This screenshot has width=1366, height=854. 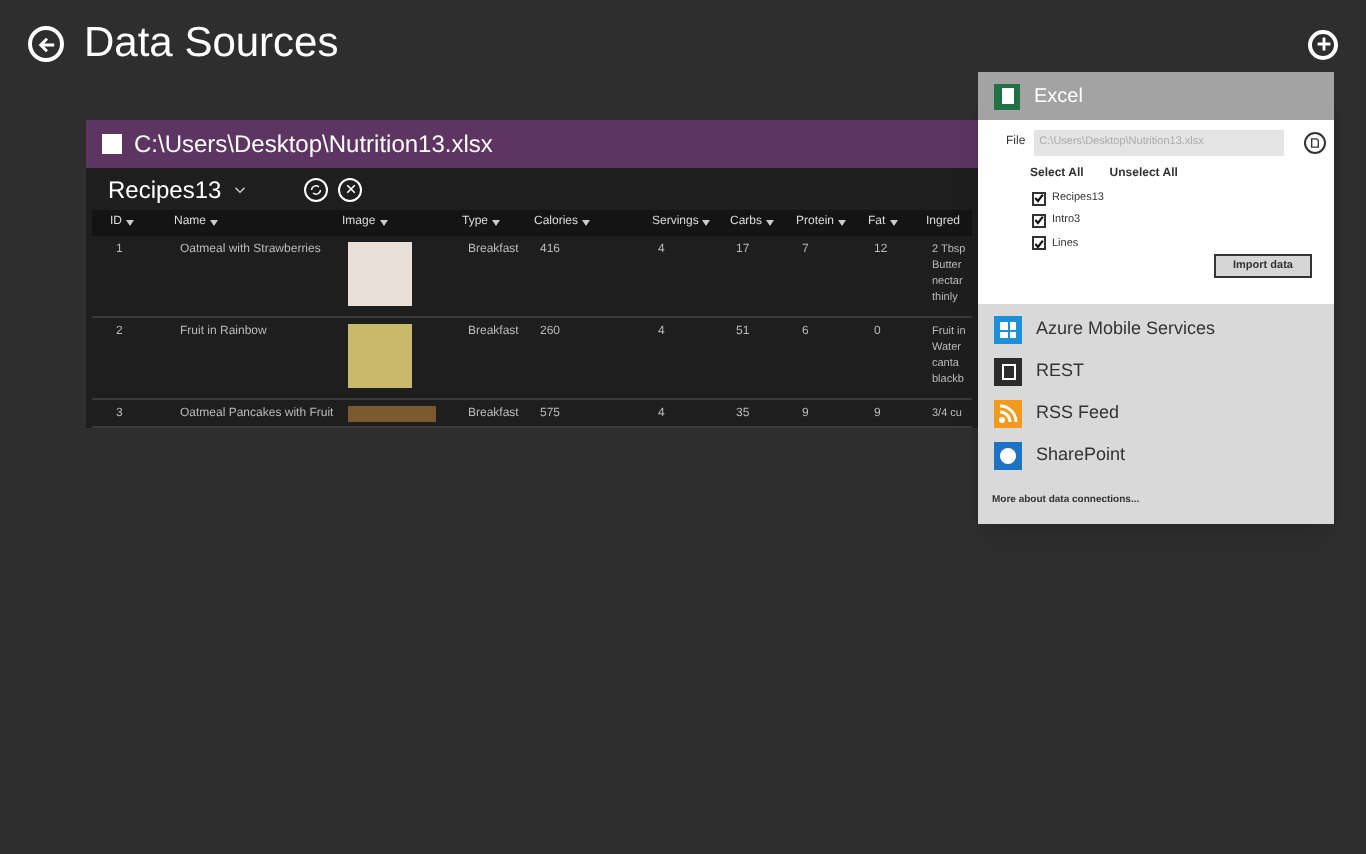 I want to click on file-icon, so click(x=1314, y=143).